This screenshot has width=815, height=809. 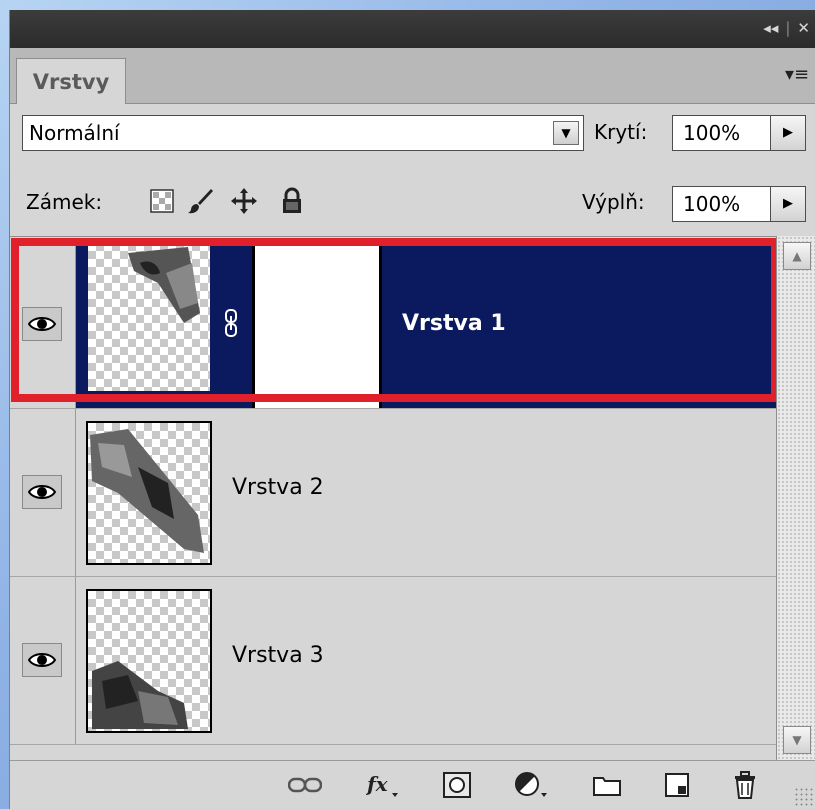 I want to click on tab-layers: Vrstvy, so click(x=71, y=81).